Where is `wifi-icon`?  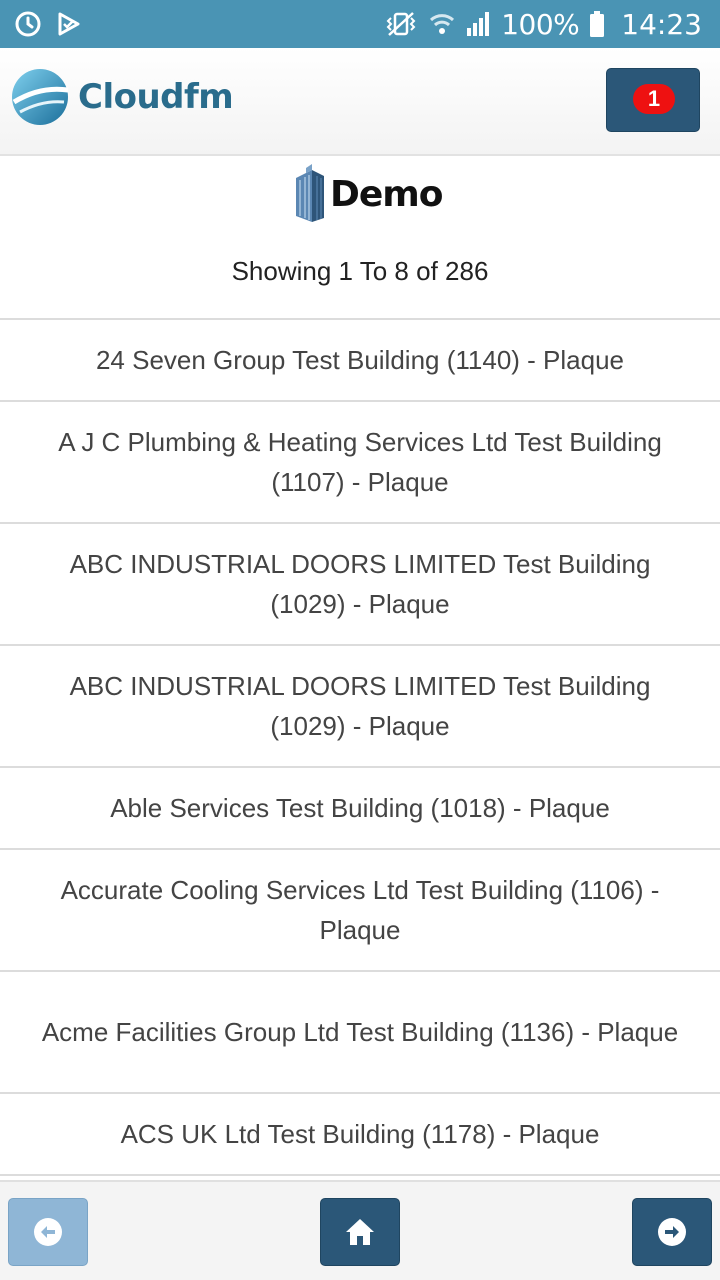 wifi-icon is located at coordinates (442, 24).